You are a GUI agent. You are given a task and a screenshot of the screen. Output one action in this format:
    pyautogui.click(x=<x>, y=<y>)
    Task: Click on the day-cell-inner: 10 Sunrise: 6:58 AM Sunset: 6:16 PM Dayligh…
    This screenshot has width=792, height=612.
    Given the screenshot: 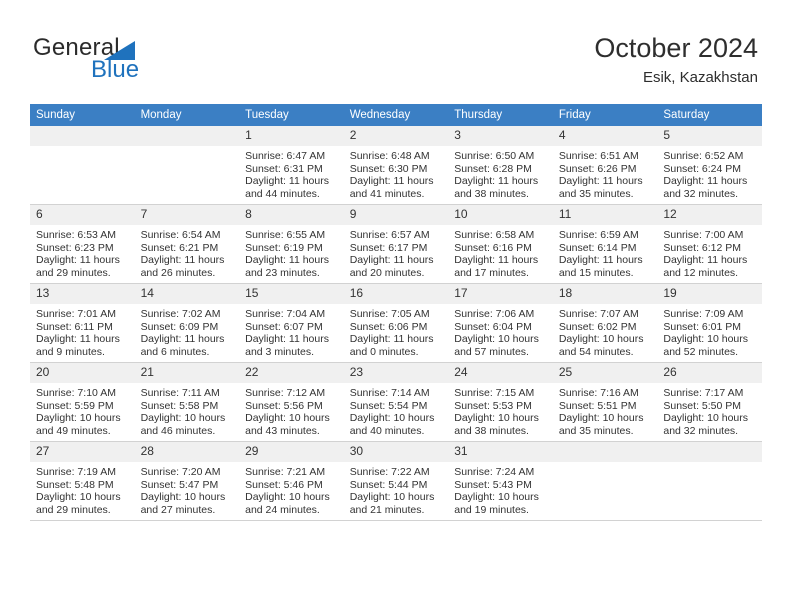 What is the action you would take?
    pyautogui.click(x=500, y=244)
    